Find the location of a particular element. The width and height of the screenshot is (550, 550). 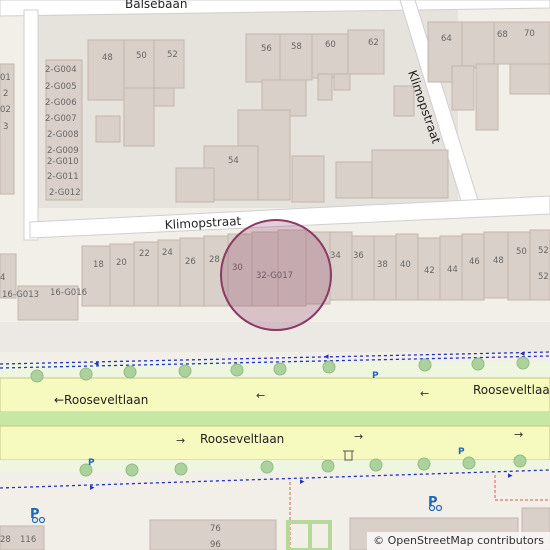

house-number: 76 is located at coordinates (215, 529).